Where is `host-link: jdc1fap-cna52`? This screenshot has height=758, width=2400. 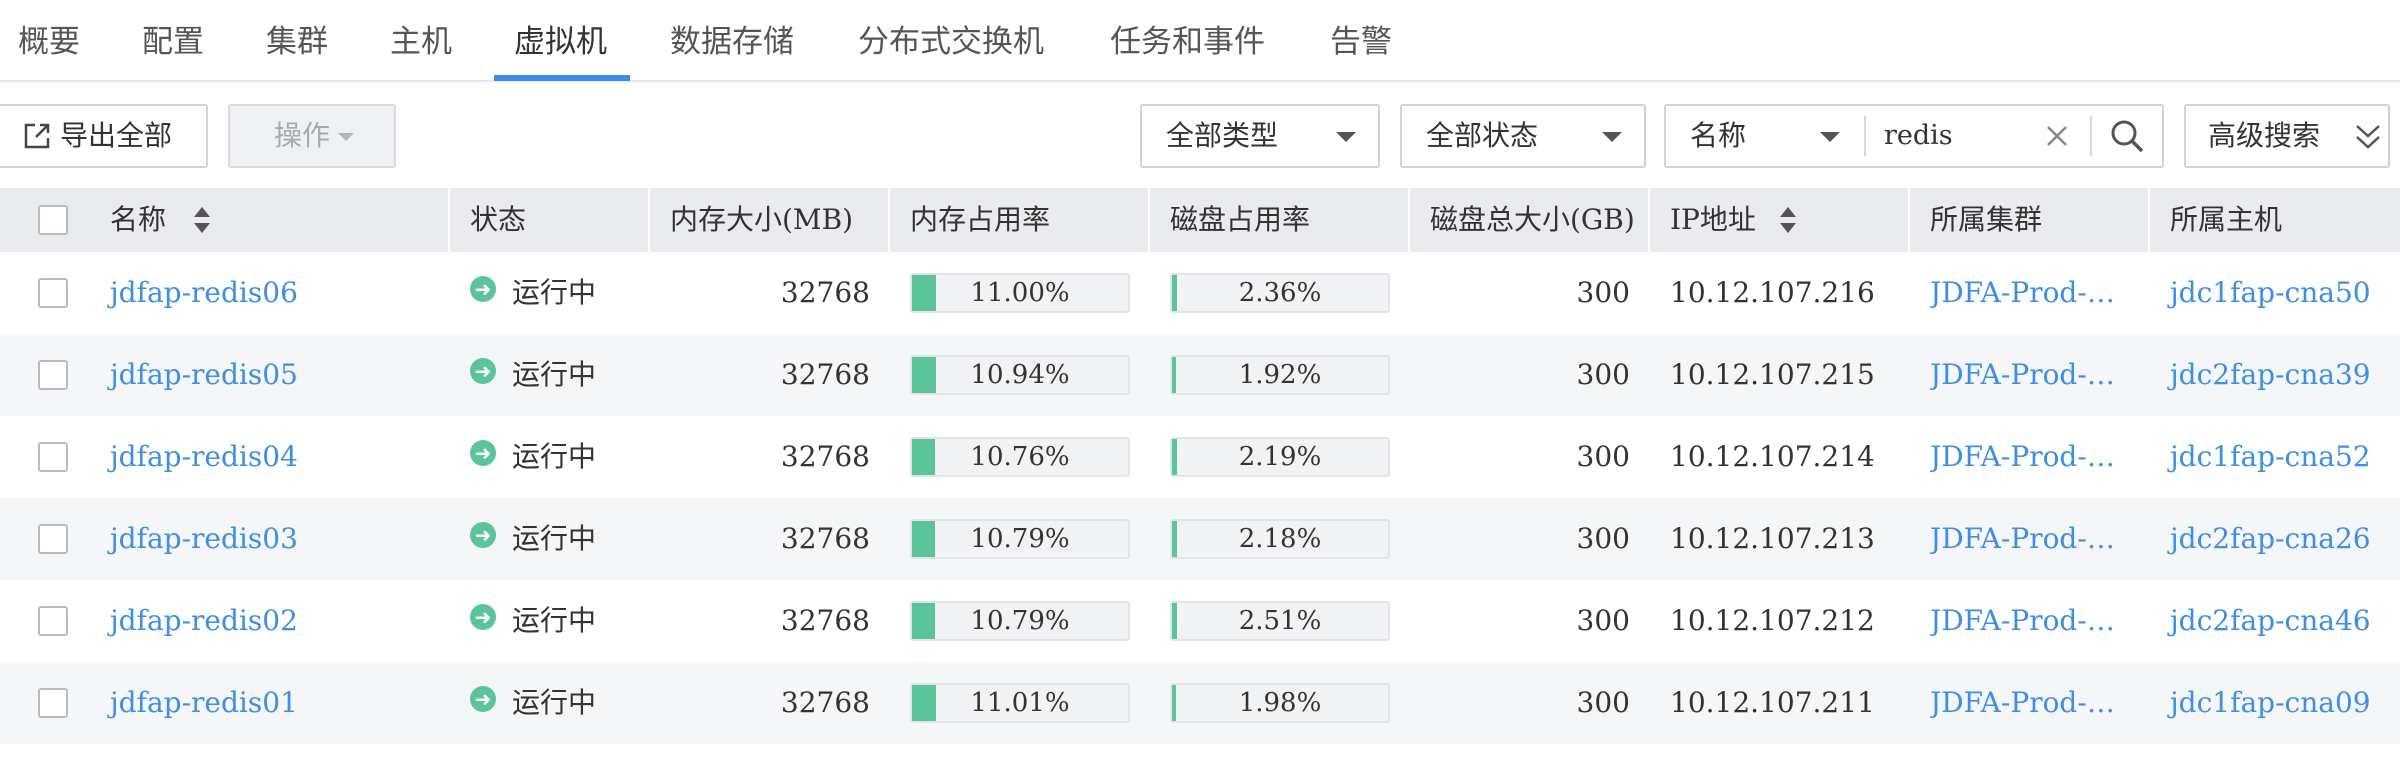
host-link: jdc1fap-cna52 is located at coordinates (2270, 457).